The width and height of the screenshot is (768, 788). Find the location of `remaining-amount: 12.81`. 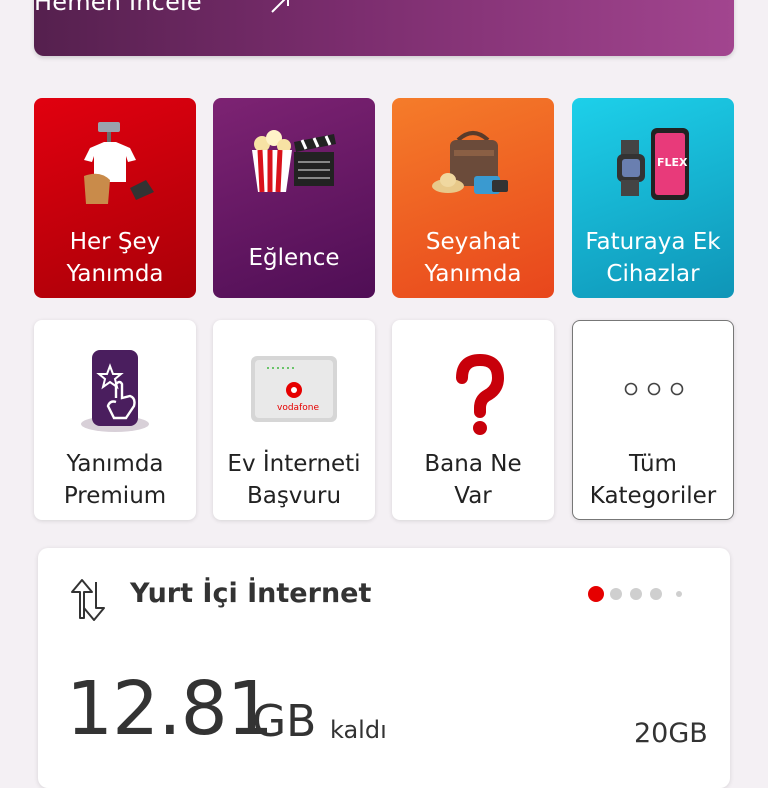

remaining-amount: 12.81 is located at coordinates (170, 709).